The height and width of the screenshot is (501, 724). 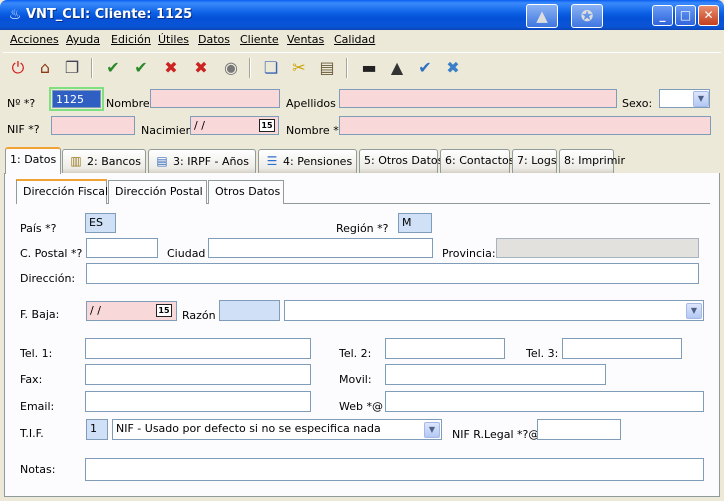 What do you see at coordinates (32, 433) in the screenshot?
I see `tif-label: T.I.F.` at bounding box center [32, 433].